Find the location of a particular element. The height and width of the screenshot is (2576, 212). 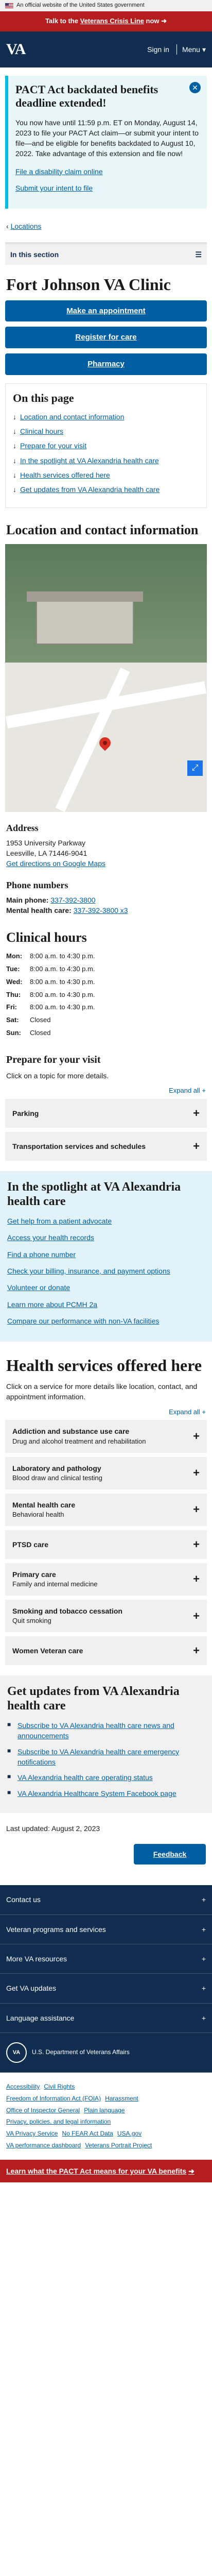

va-footer-logo: VA U.S. Department of Veterans Affairs is located at coordinates (106, 2053).